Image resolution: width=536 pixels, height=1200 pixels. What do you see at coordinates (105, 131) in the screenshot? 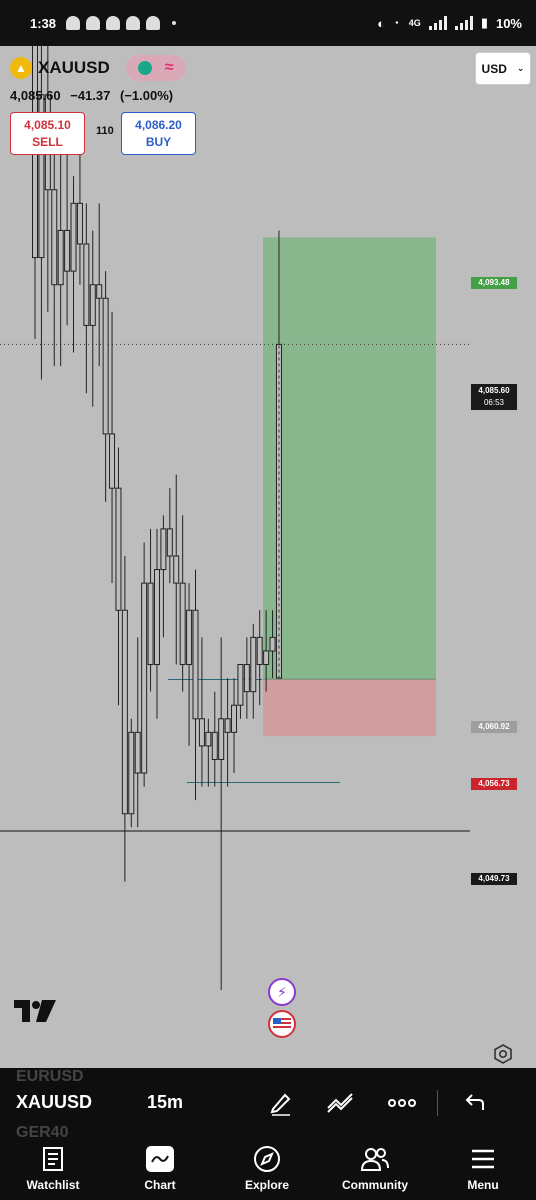
I see `spread-value: 110` at bounding box center [105, 131].